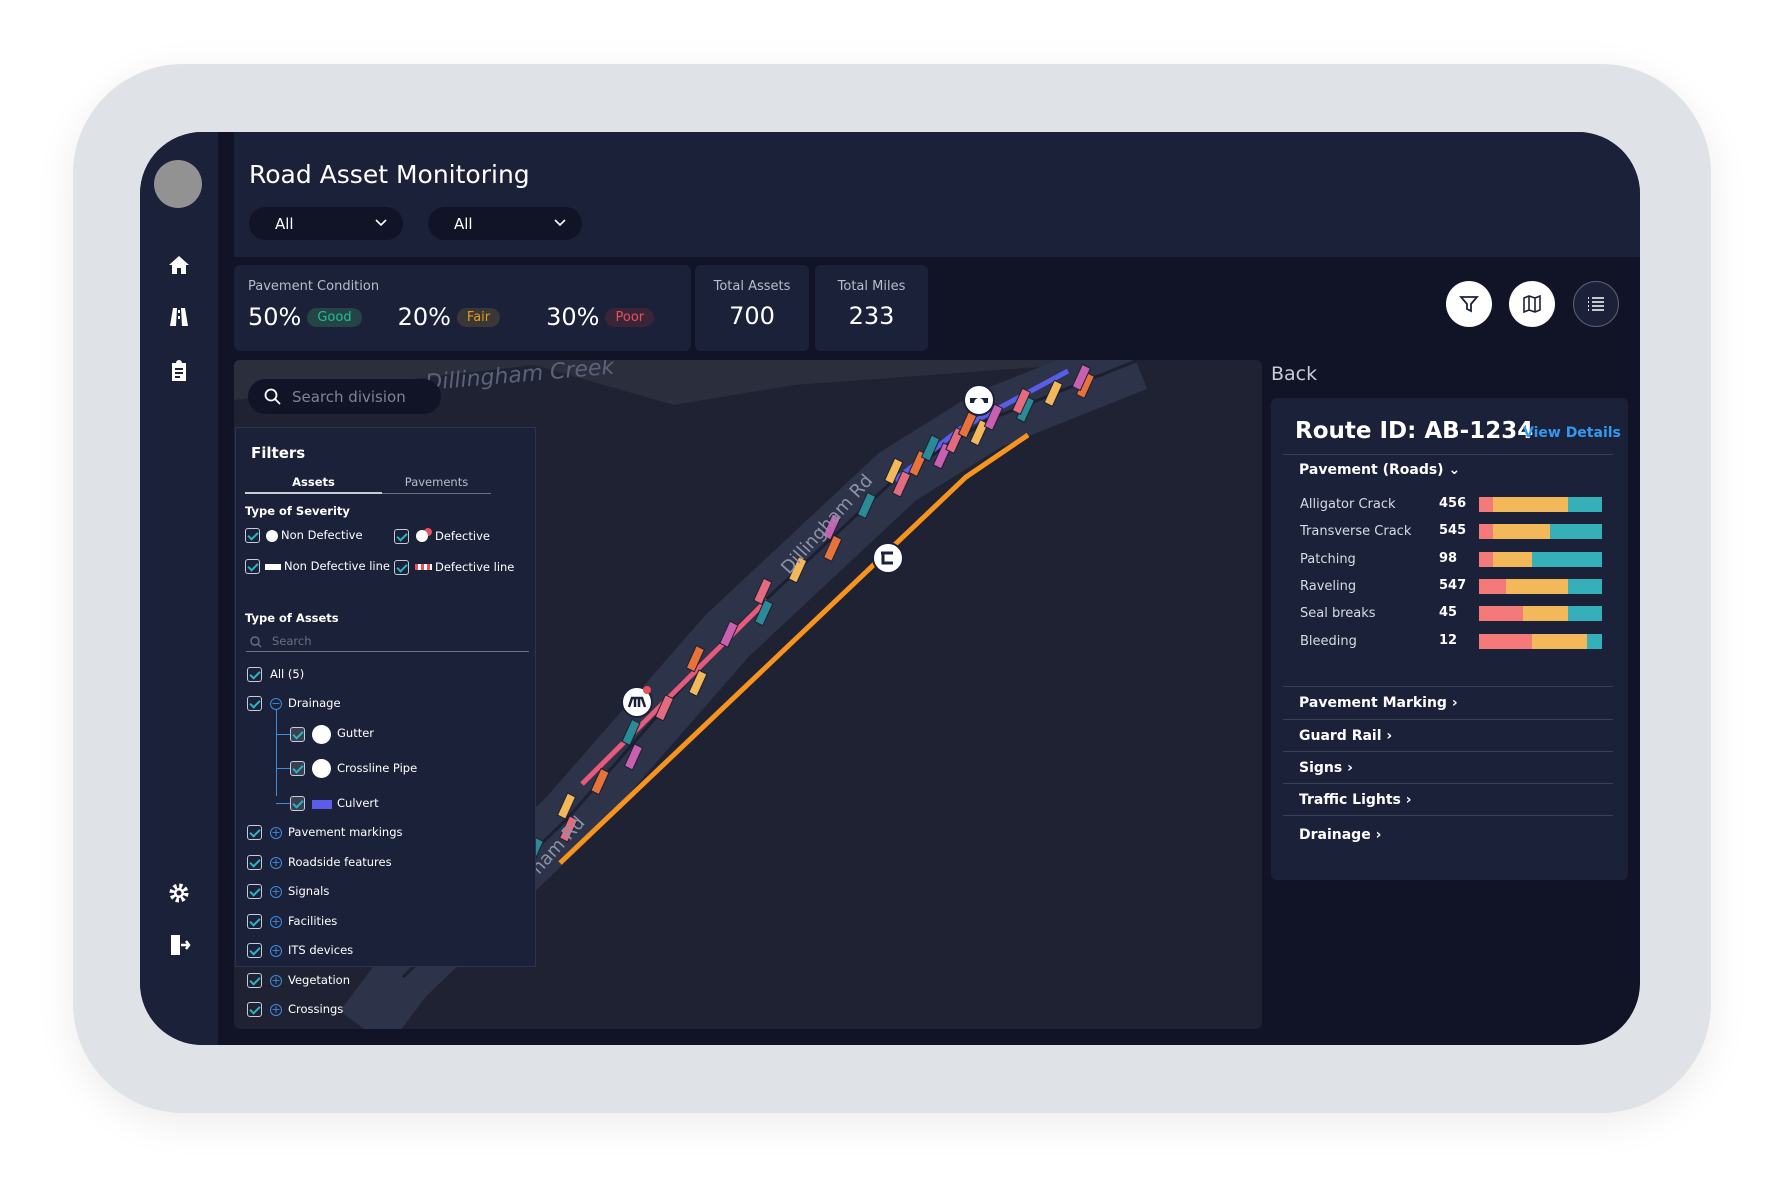 The width and height of the screenshot is (1782, 1194). Describe the element at coordinates (337, 566) in the screenshot. I see `label: Non Defective line` at that location.